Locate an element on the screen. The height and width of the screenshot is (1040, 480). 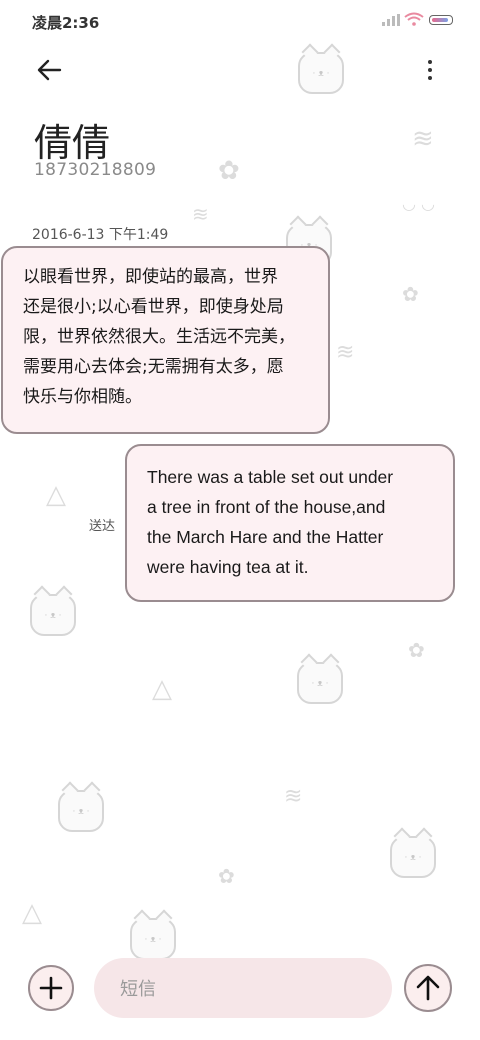
arrow-left-icon is located at coordinates (50, 70).